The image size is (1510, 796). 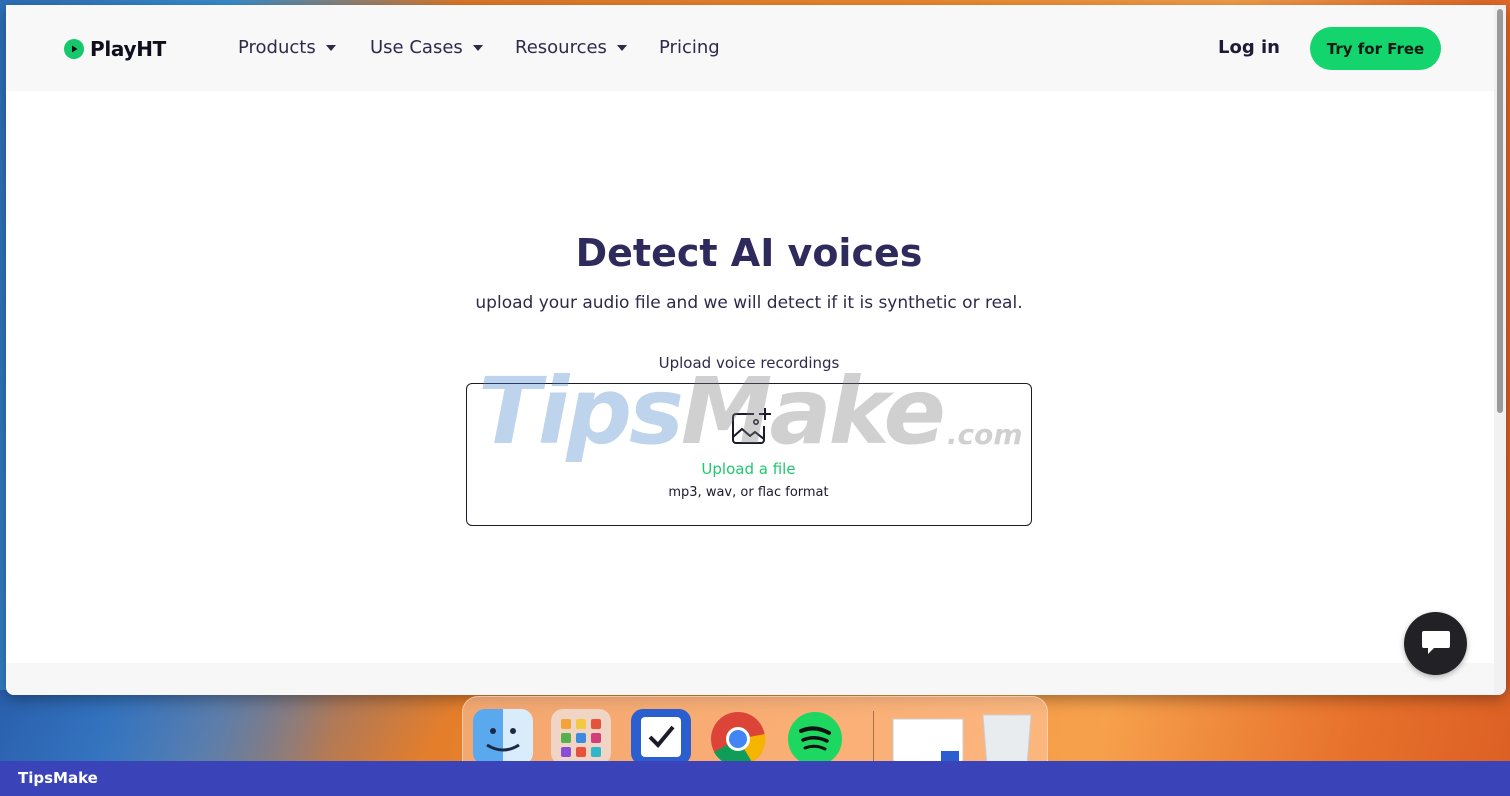 What do you see at coordinates (58, 778) in the screenshot?
I see `footer-brand-name: TipsMake` at bounding box center [58, 778].